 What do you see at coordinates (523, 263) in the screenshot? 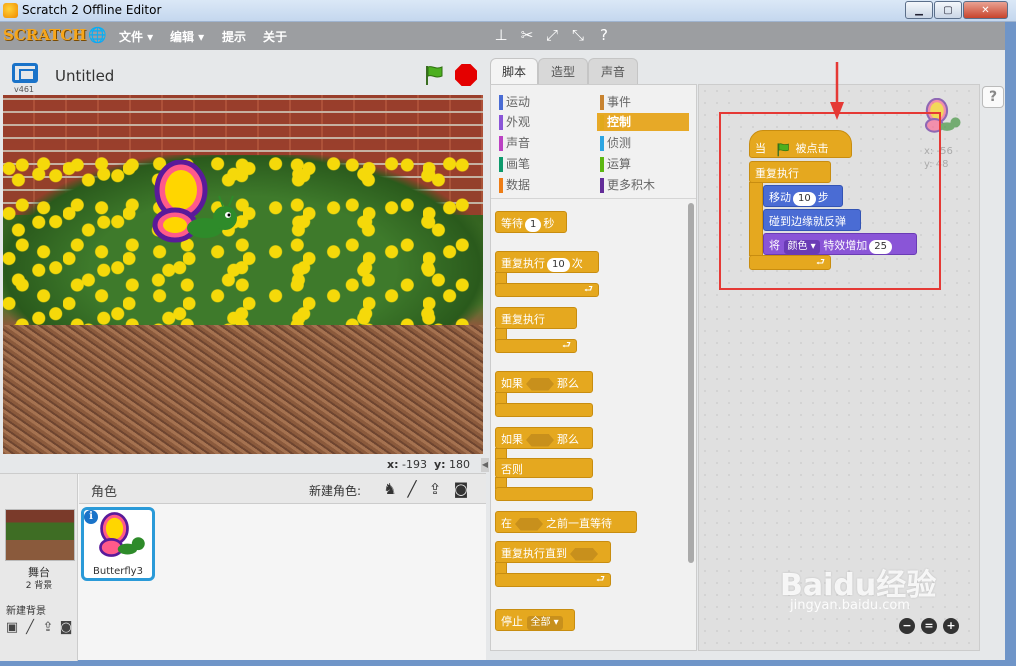
I see `block-repeat-label: 重复执行` at bounding box center [523, 263].